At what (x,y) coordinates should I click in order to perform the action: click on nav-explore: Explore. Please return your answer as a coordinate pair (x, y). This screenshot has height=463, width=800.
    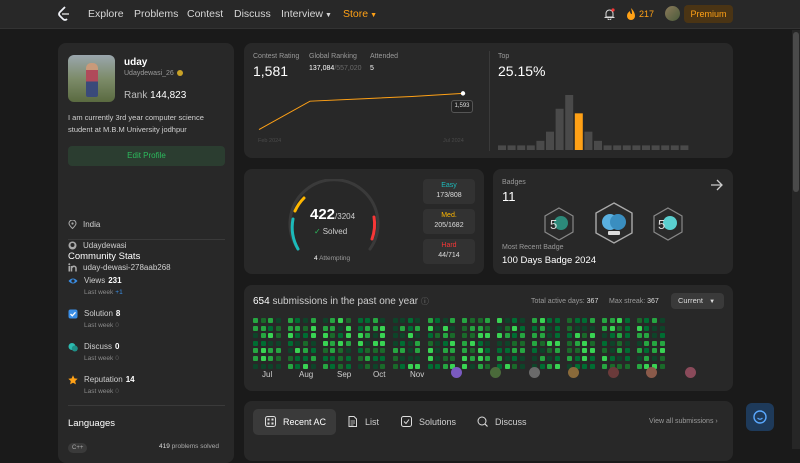
    Looking at the image, I should click on (106, 14).